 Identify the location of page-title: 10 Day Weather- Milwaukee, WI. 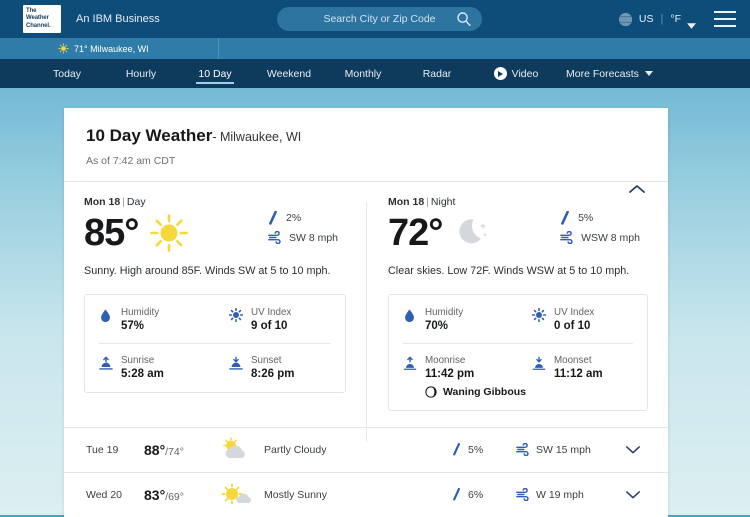
(366, 136).